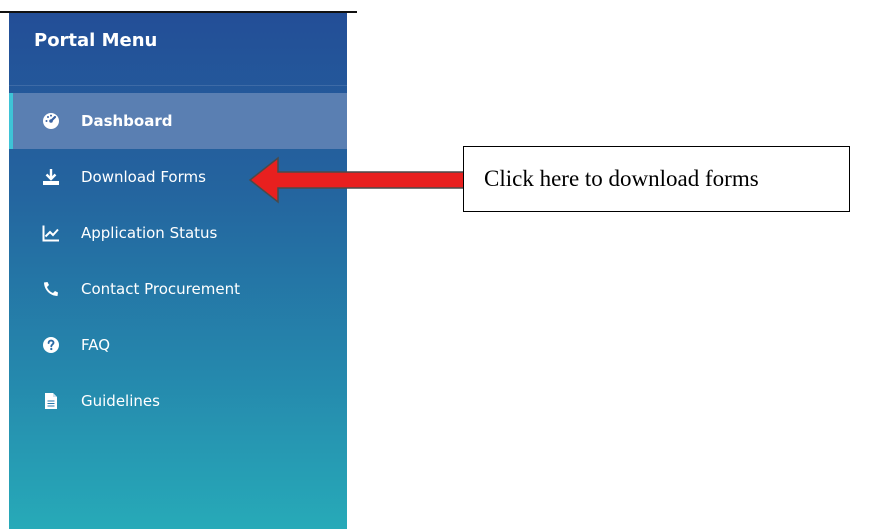 Image resolution: width=879 pixels, height=529 pixels. I want to click on sidebar-item-application-status: Application Status, so click(178, 233).